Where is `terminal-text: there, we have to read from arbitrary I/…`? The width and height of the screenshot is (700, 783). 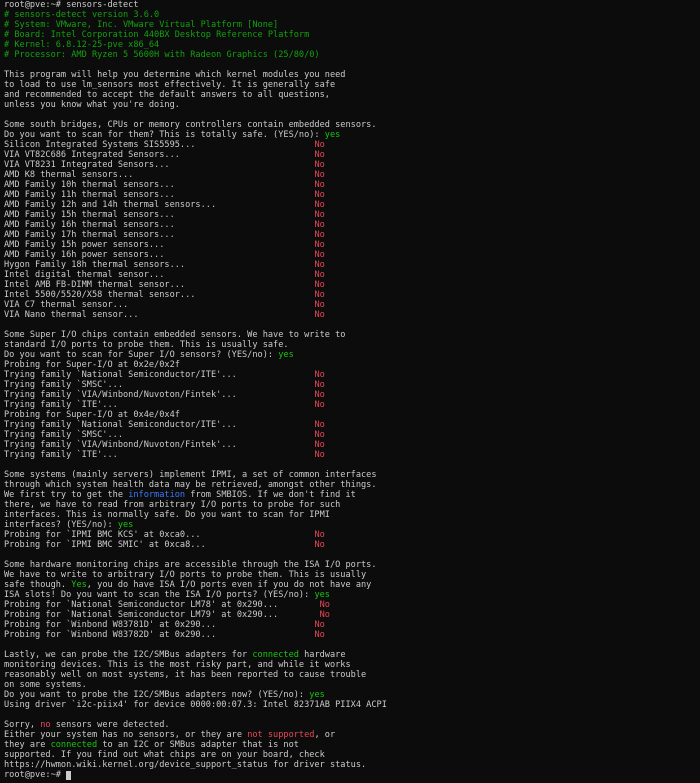
terminal-text: there, we have to read from arbitrary I/… is located at coordinates (172, 505).